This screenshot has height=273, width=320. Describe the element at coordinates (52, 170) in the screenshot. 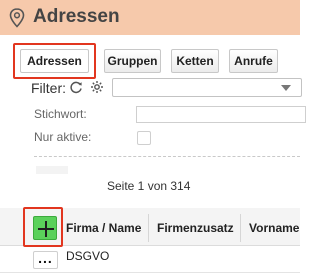

I see `faint-text-placeholder` at that location.